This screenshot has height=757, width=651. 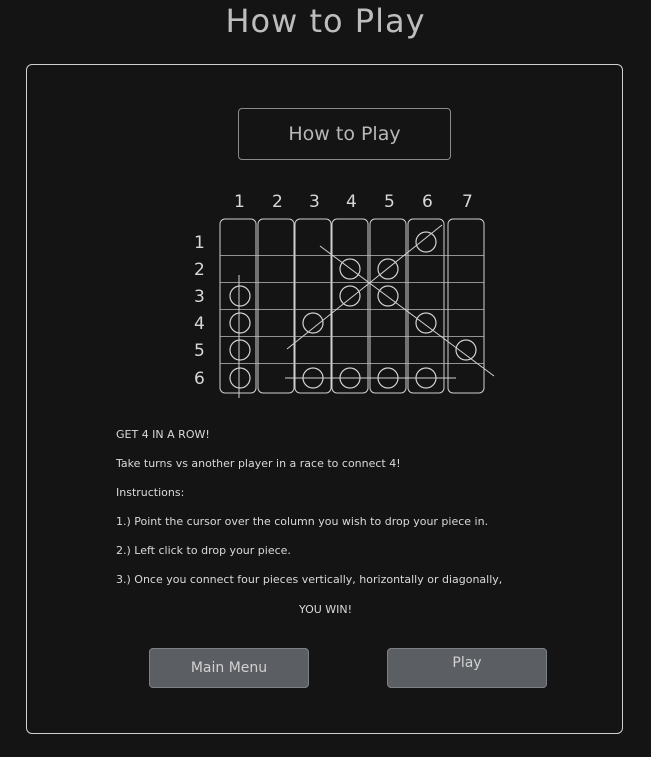 What do you see at coordinates (277, 202) in the screenshot?
I see `column-label: 2` at bounding box center [277, 202].